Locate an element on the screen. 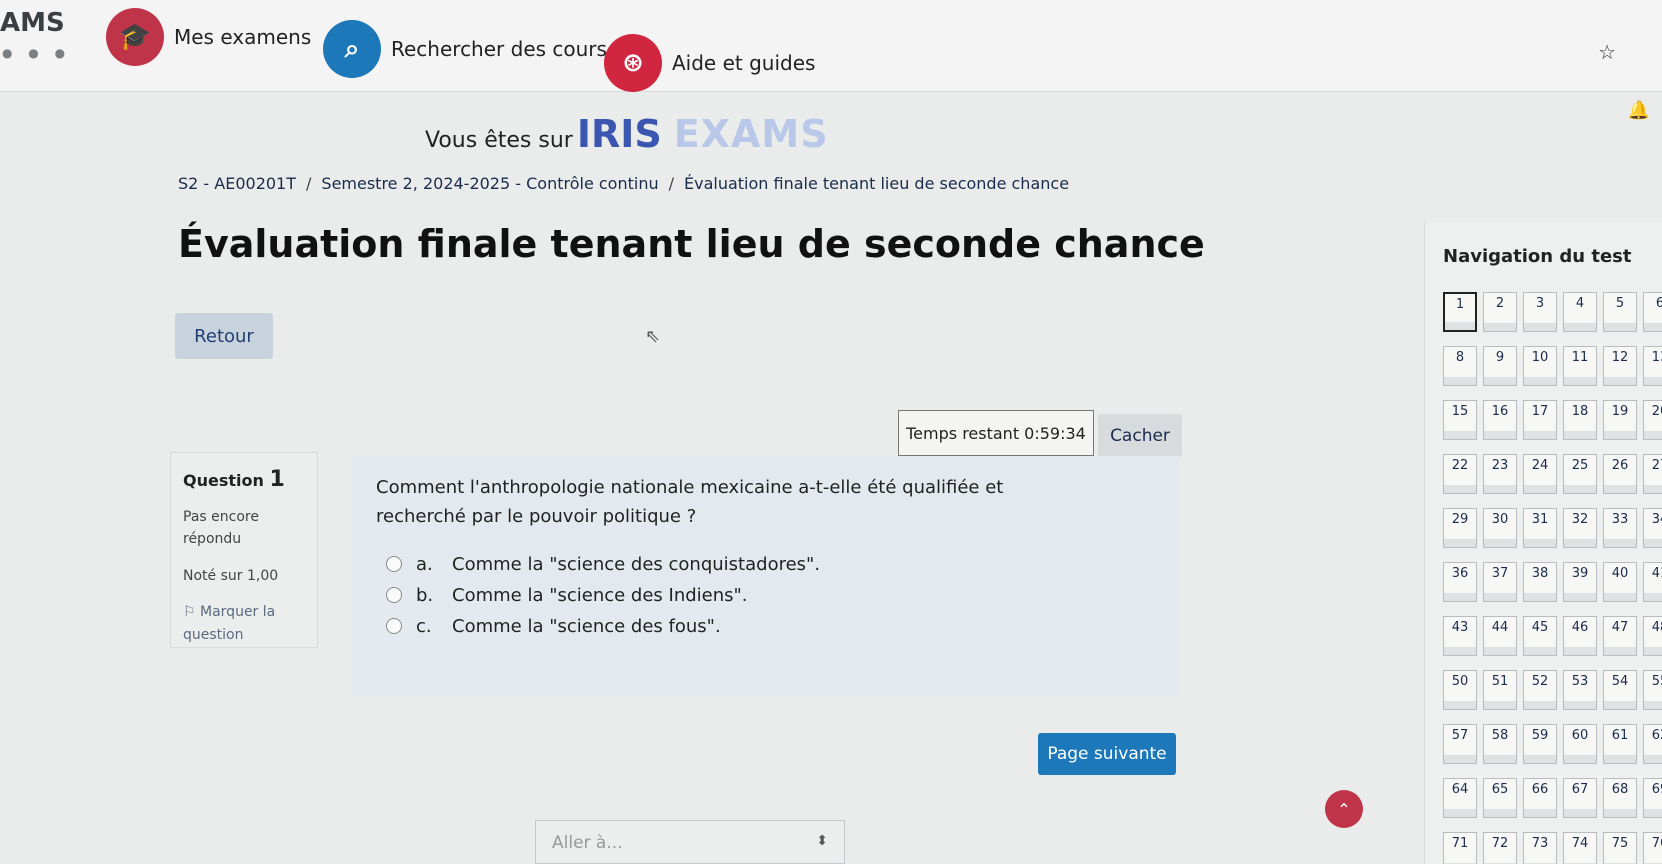 The height and width of the screenshot is (864, 1662). quiz-nav-button: 48 is located at coordinates (1652, 636).